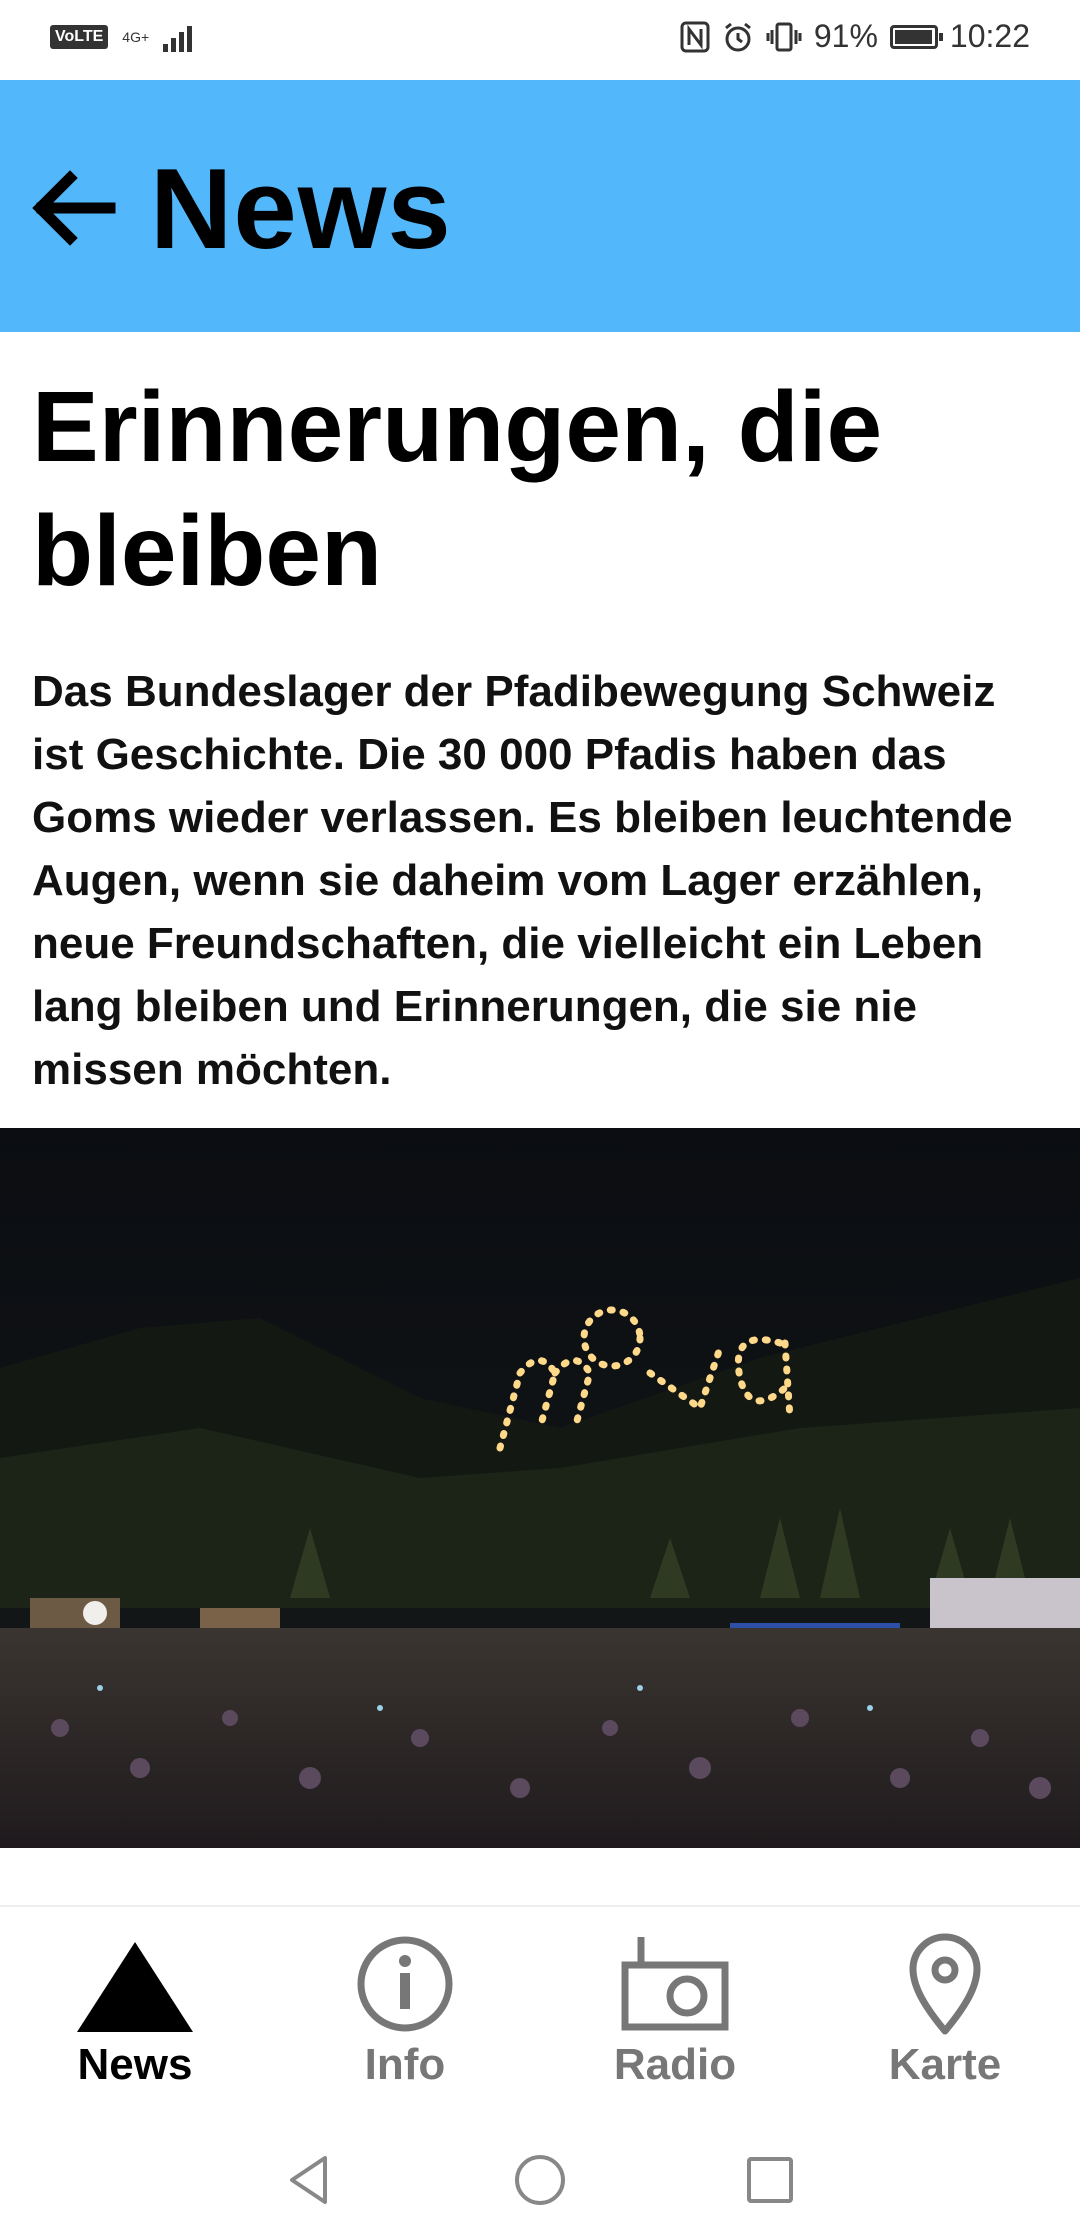 Image resolution: width=1080 pixels, height=2240 pixels. What do you see at coordinates (540, 206) in the screenshot?
I see `app-header: News` at bounding box center [540, 206].